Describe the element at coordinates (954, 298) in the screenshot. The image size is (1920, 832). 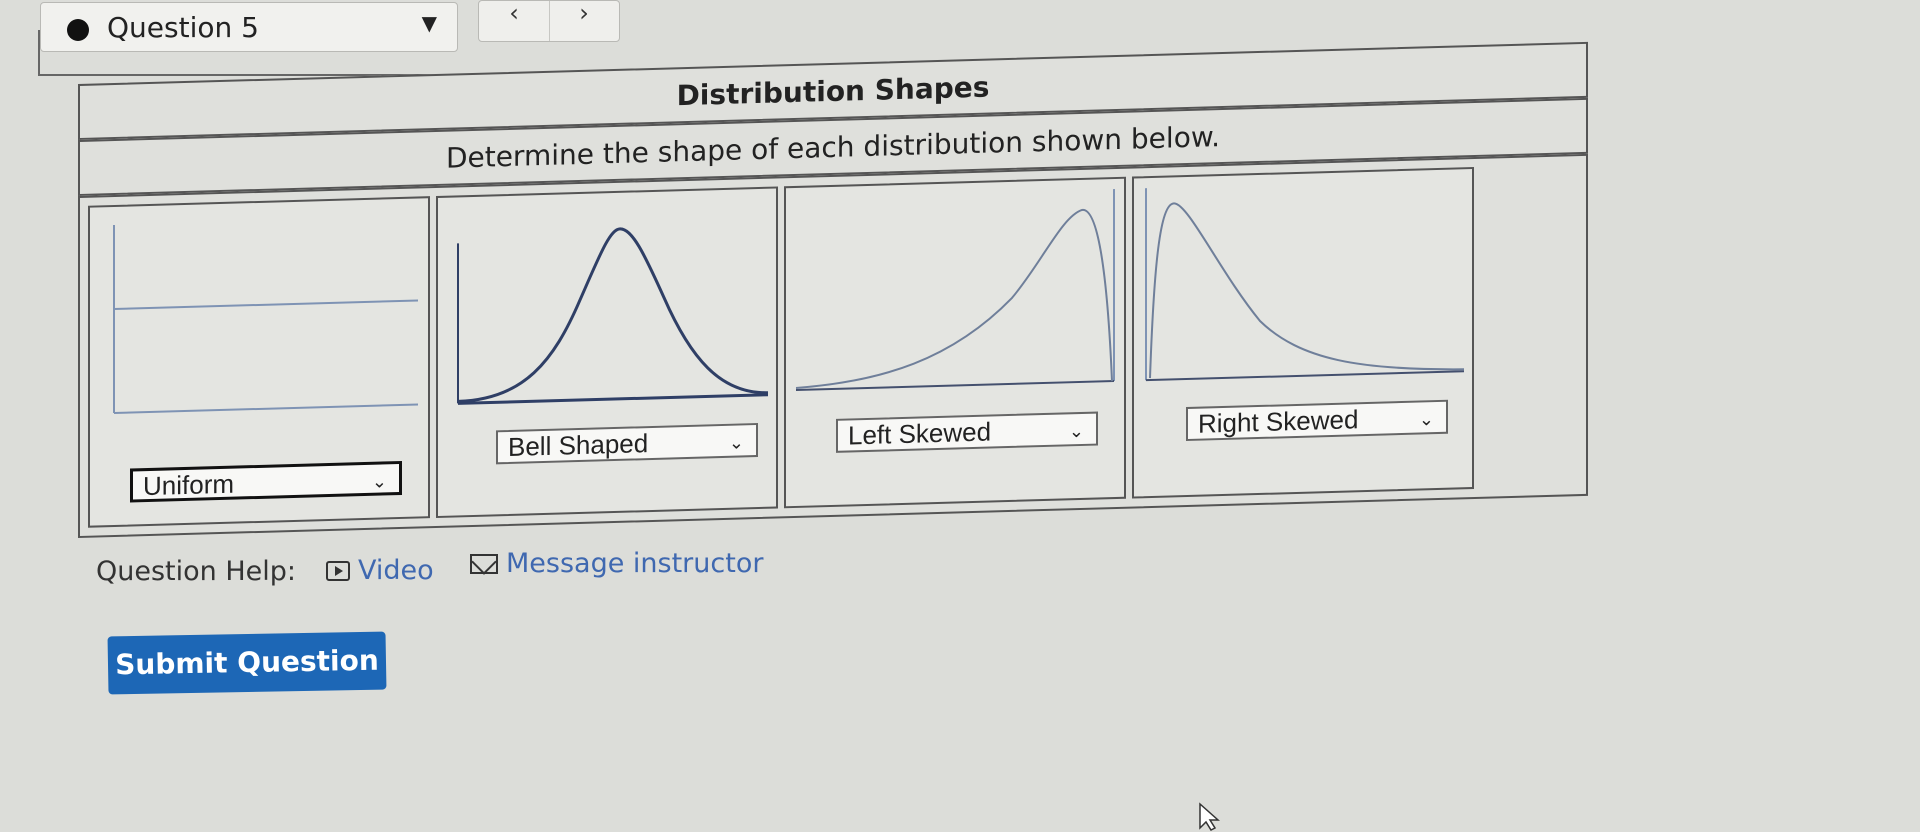
I see `left-skew-curve` at that location.